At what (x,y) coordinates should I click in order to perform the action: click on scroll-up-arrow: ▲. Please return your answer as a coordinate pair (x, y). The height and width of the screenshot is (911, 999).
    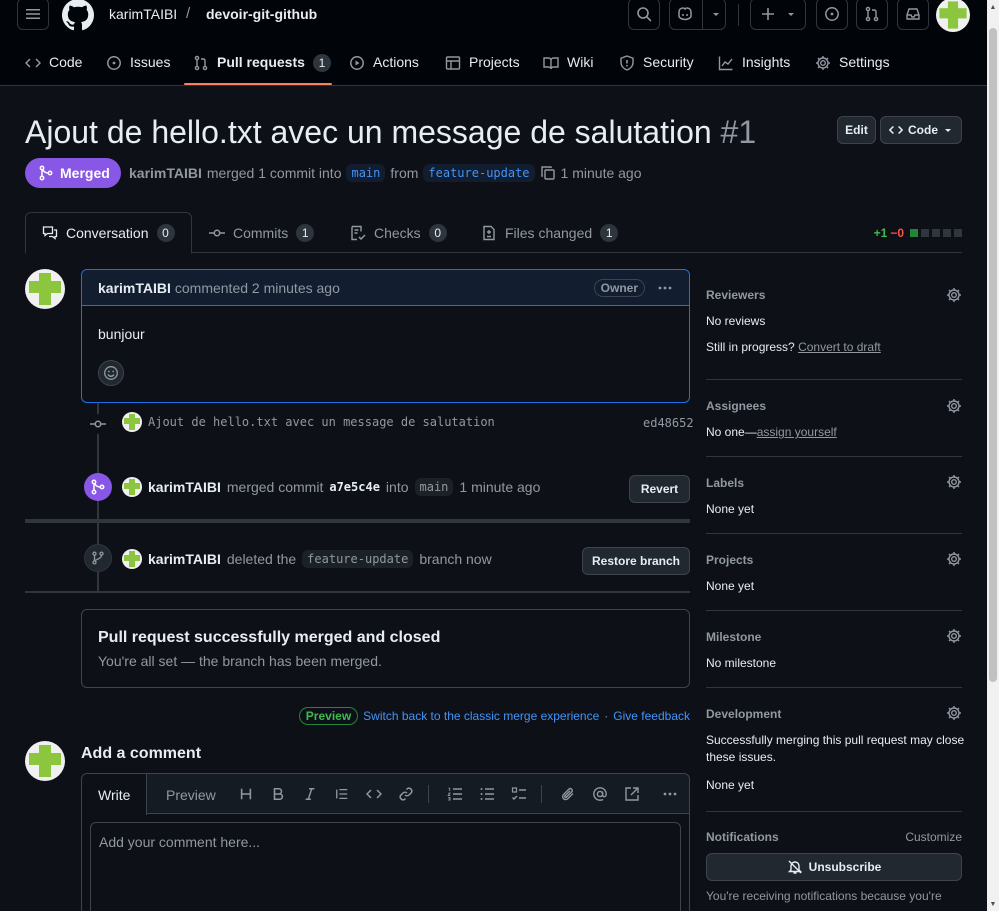
    Looking at the image, I should click on (993, 7).